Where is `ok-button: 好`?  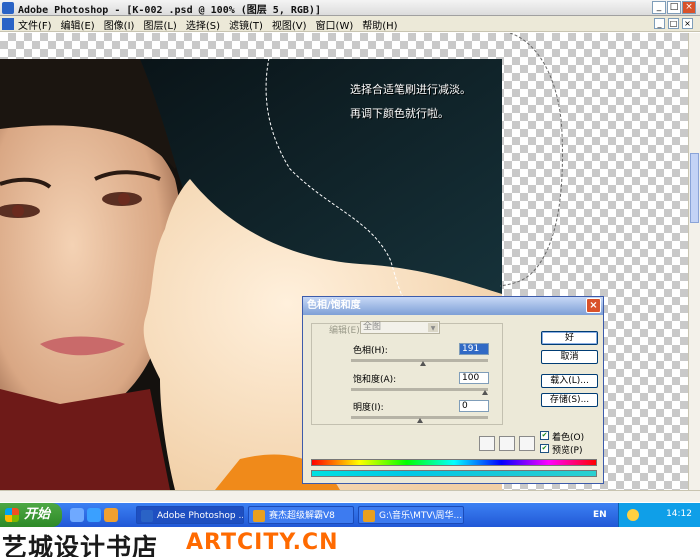 ok-button: 好 is located at coordinates (569, 338).